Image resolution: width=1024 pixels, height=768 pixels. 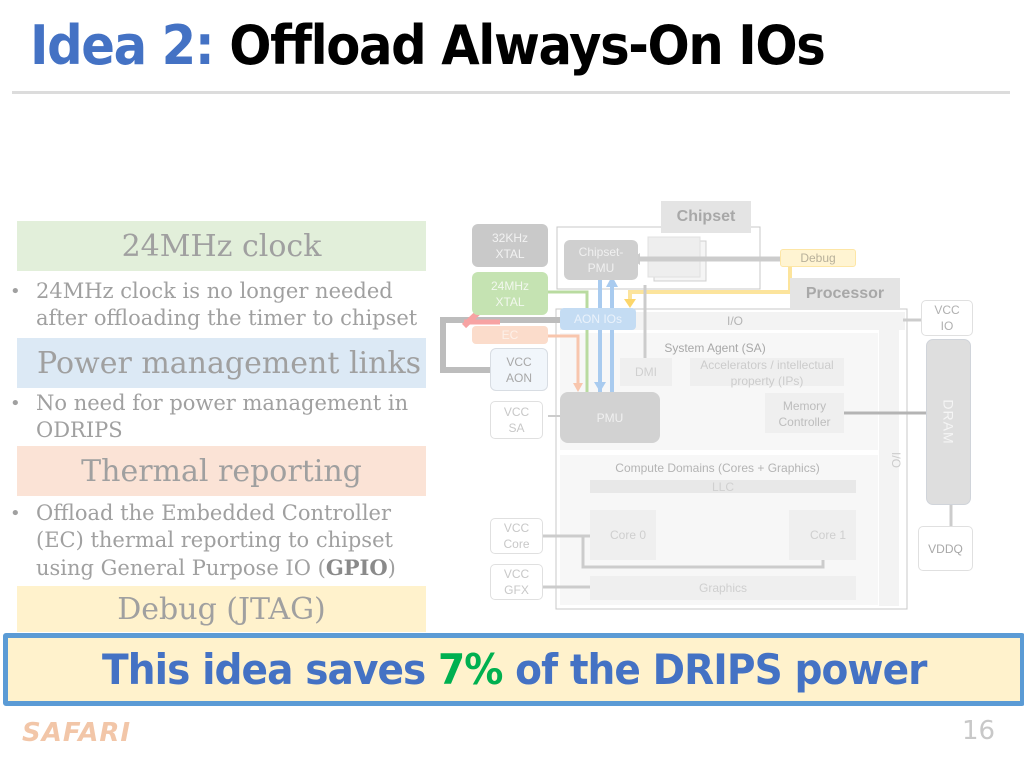 What do you see at coordinates (519, 361) in the screenshot?
I see `vcc-aon-label-1: VCC` at bounding box center [519, 361].